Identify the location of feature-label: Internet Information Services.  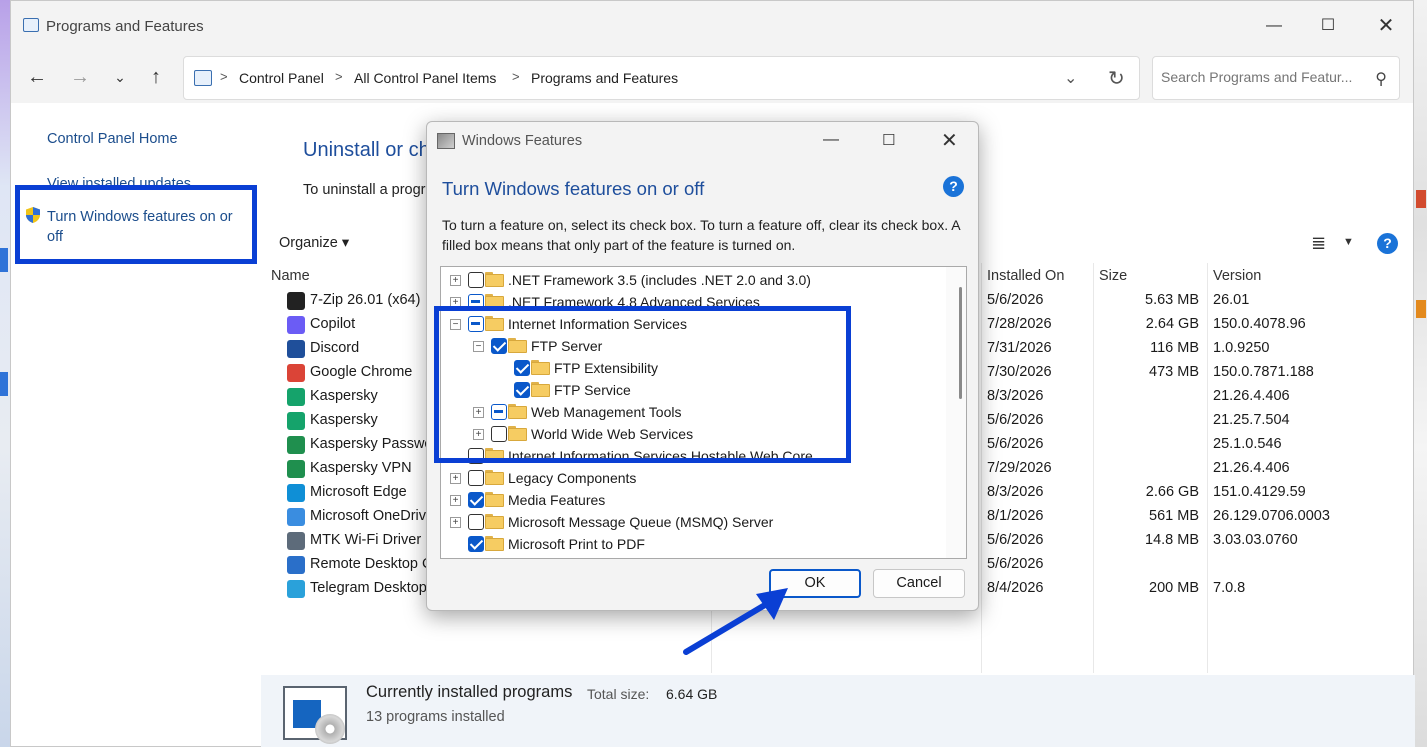
(597, 324).